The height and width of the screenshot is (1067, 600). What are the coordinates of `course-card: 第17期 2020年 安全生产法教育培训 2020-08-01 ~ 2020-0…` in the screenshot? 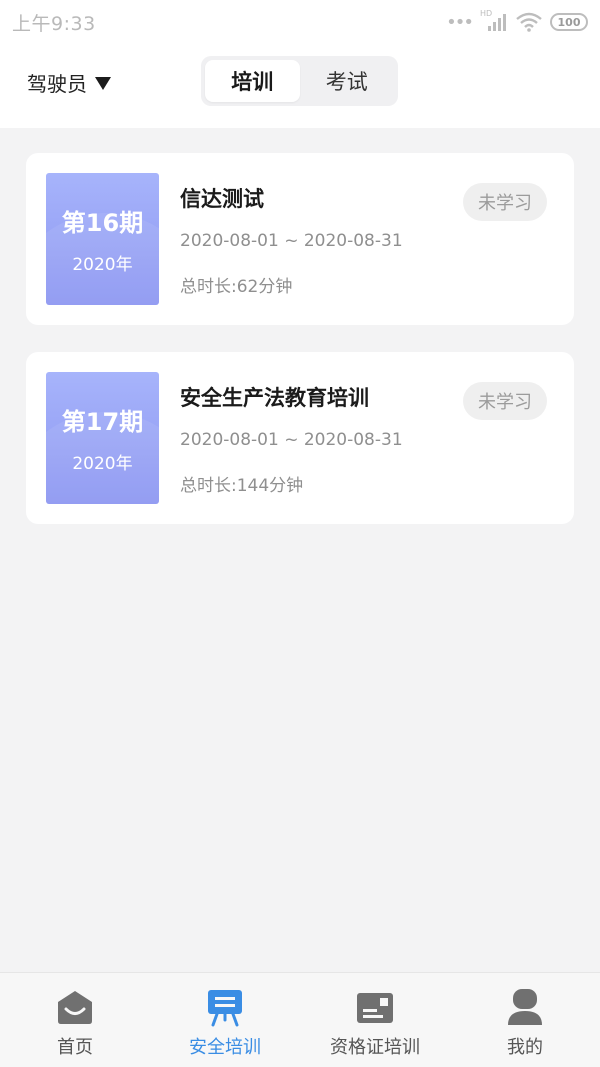 It's located at (300, 438).